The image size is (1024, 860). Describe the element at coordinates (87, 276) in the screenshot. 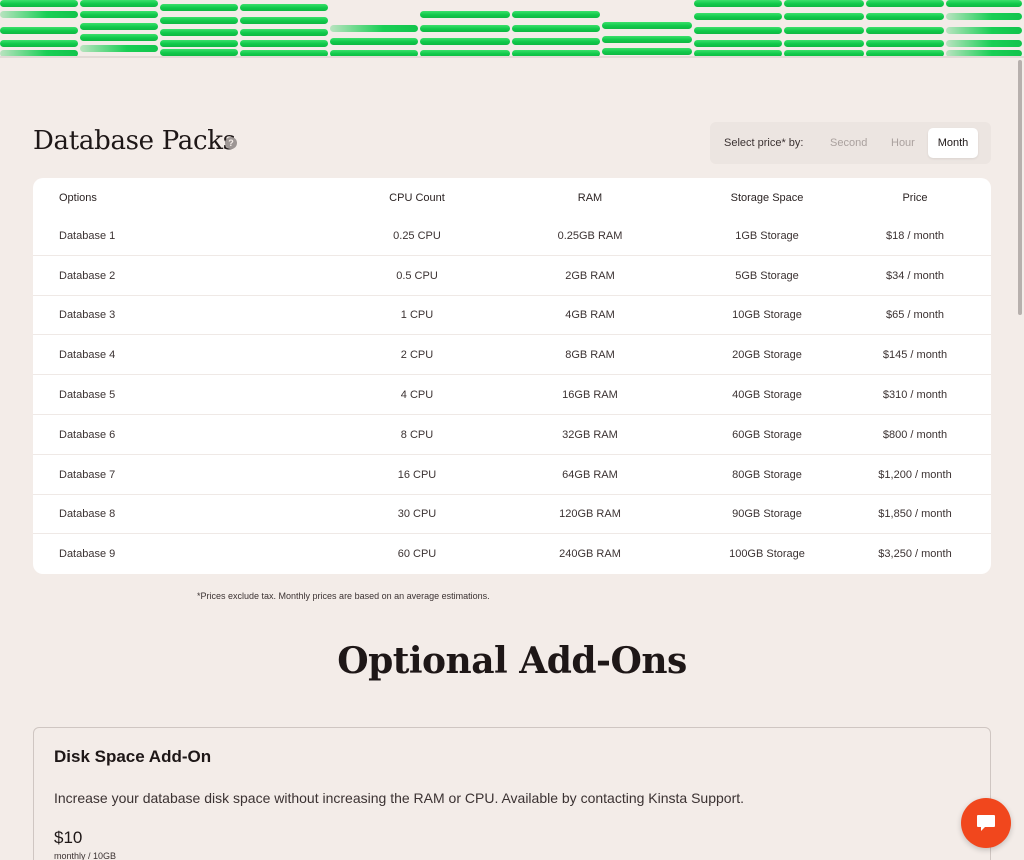

I see `cell-option: Database 2` at that location.